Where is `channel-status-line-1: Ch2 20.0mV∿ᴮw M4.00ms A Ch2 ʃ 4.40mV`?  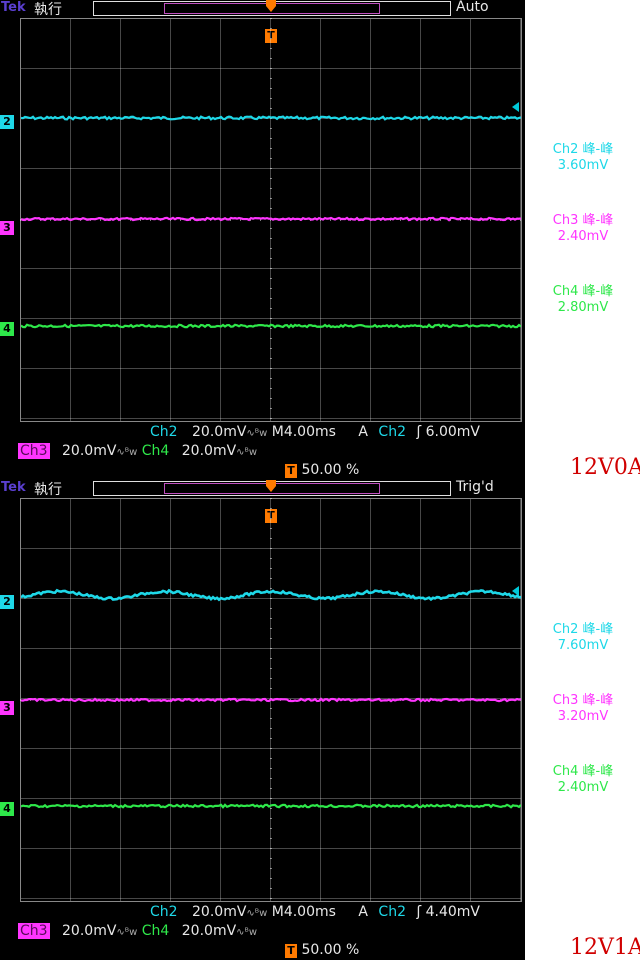 channel-status-line-1: Ch2 20.0mV∿ᴮw M4.00ms A Ch2 ʃ 4.40mV is located at coordinates (315, 912).